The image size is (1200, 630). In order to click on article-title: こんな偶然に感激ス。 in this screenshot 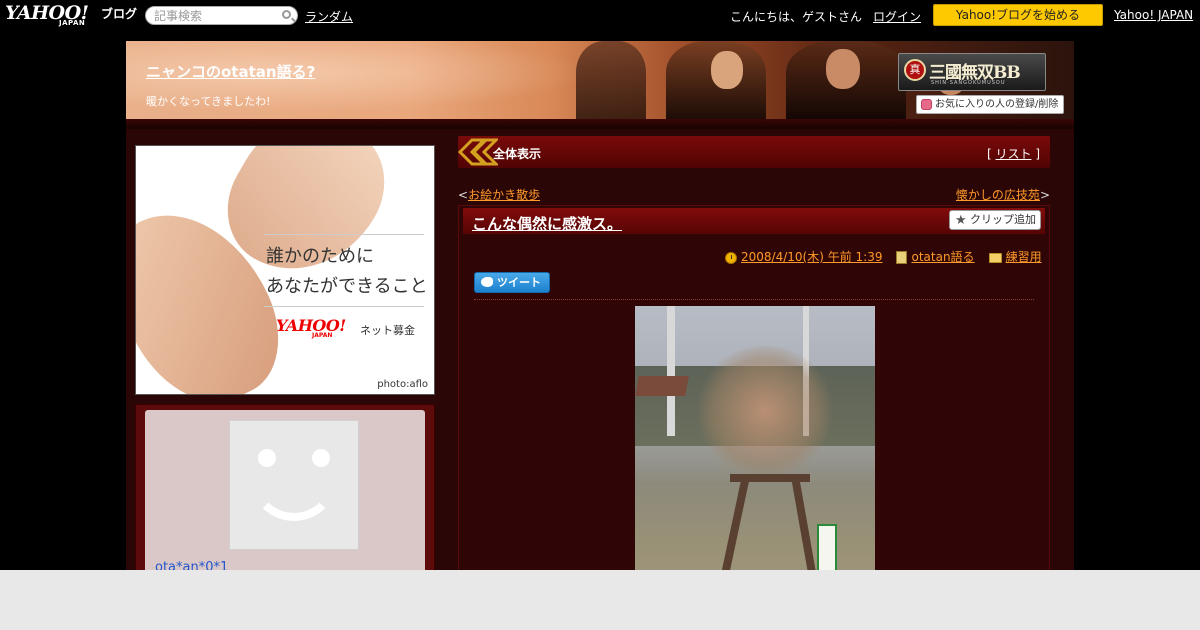, I will do `click(547, 223)`.